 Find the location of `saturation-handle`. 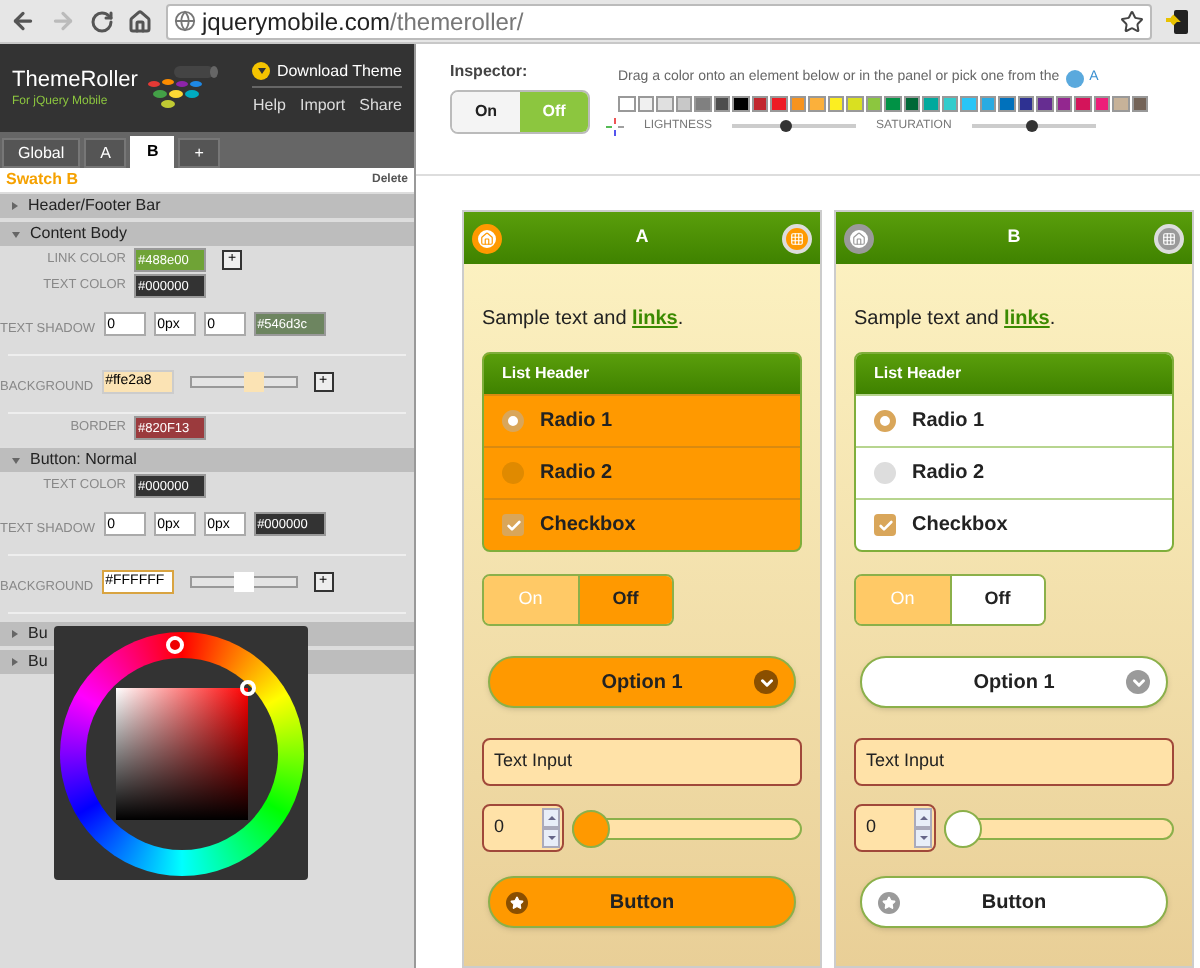

saturation-handle is located at coordinates (248, 688).